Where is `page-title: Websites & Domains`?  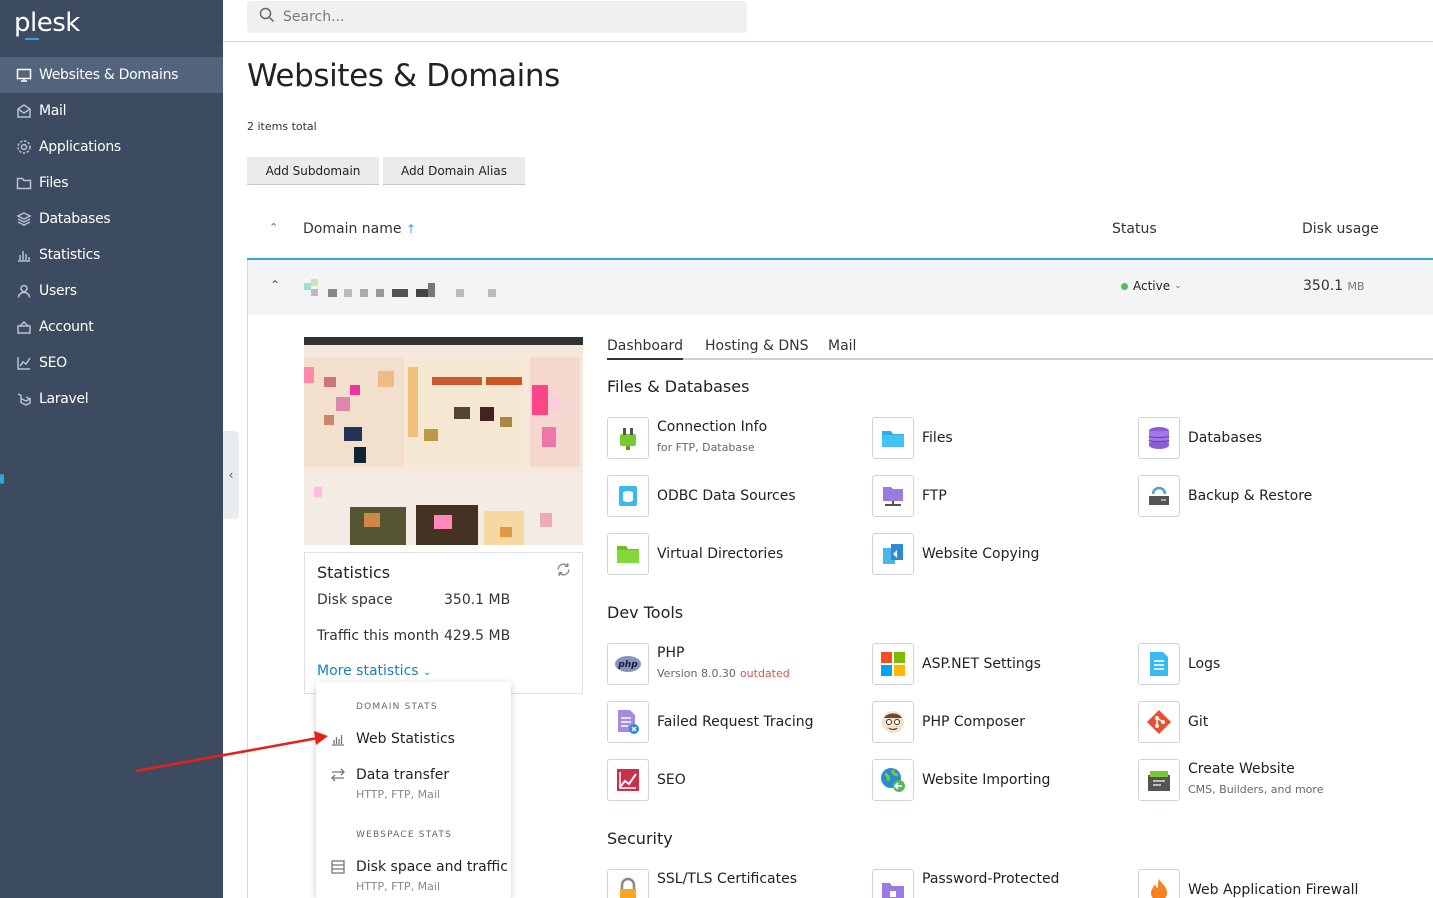
page-title: Websites & Domains is located at coordinates (403, 76).